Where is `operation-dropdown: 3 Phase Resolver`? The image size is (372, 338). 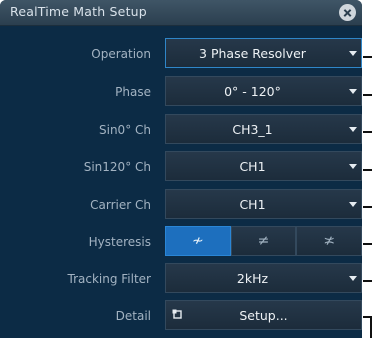 operation-dropdown: 3 Phase Resolver is located at coordinates (263, 53).